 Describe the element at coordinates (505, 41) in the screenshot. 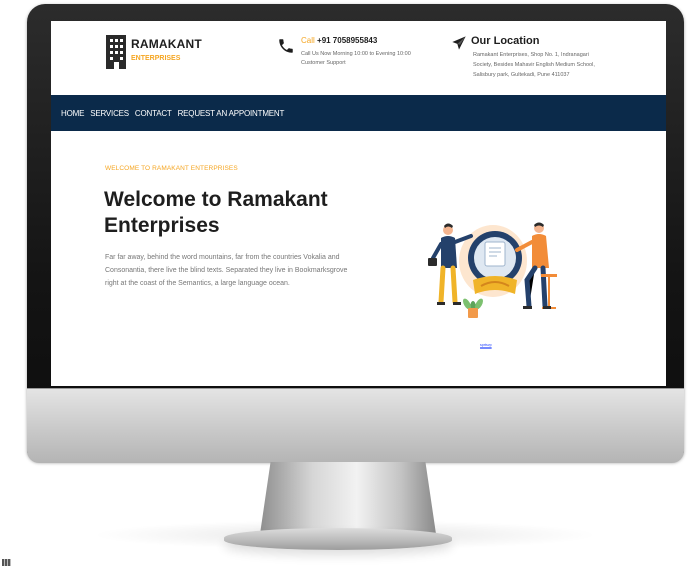

I see `location-title: Our Location` at that location.